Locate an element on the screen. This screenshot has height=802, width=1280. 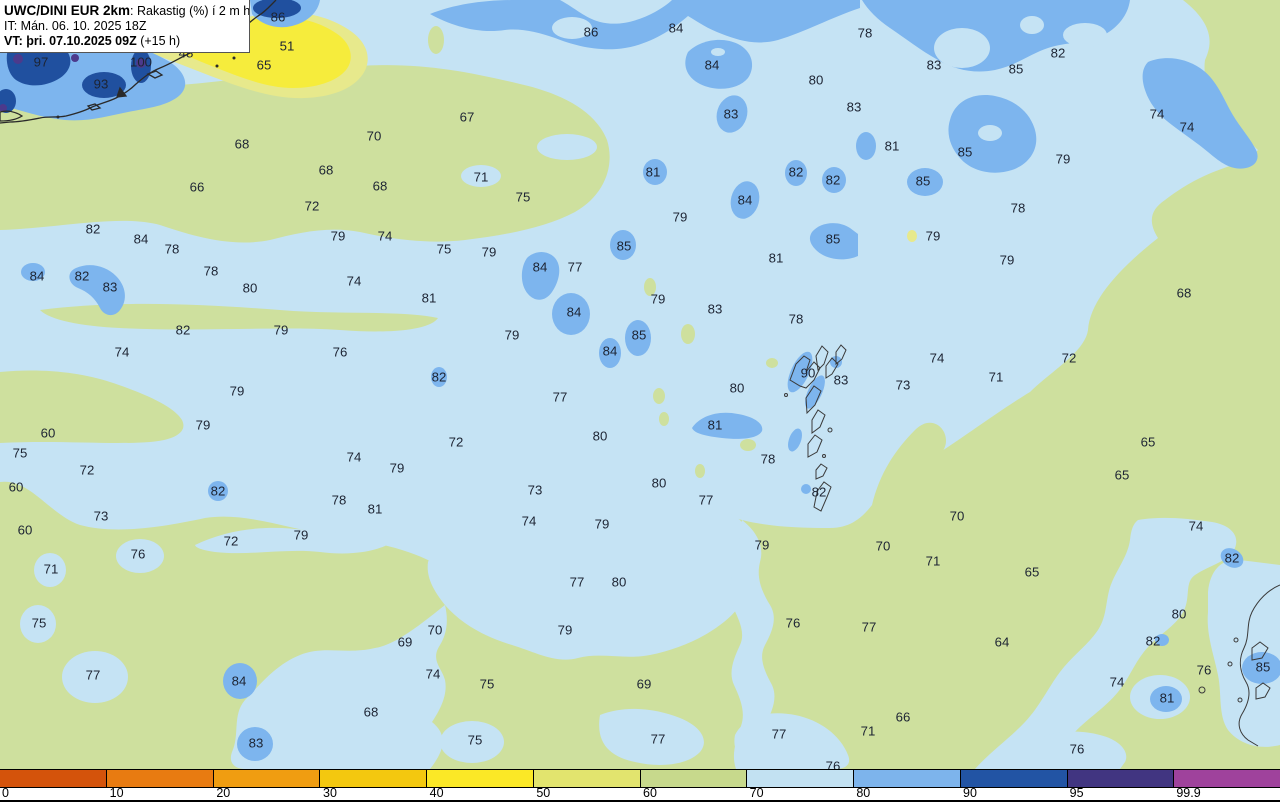
color-scale-tick-label: 40 is located at coordinates (436, 793).